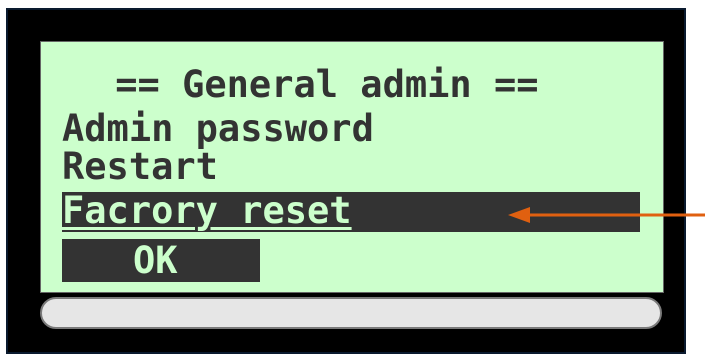 This screenshot has width=709, height=356. What do you see at coordinates (207, 211) in the screenshot?
I see `menu-item-factory-reset: Facrory reset` at bounding box center [207, 211].